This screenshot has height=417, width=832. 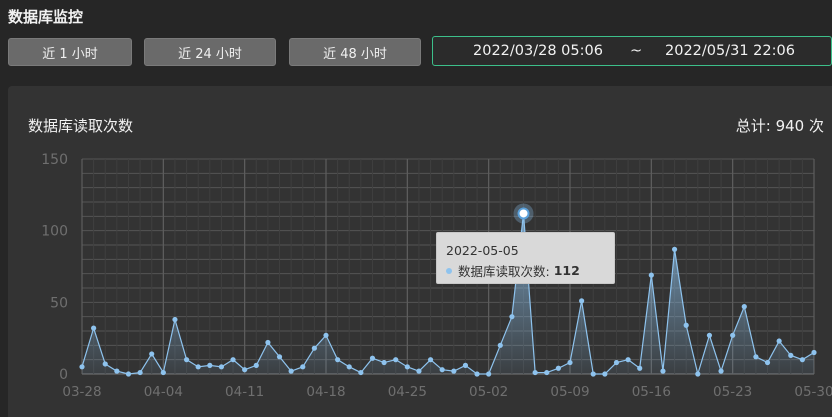 I want to click on chart-tooltip: 2022-05-05 数据库读取次数: 112, so click(x=525, y=258).